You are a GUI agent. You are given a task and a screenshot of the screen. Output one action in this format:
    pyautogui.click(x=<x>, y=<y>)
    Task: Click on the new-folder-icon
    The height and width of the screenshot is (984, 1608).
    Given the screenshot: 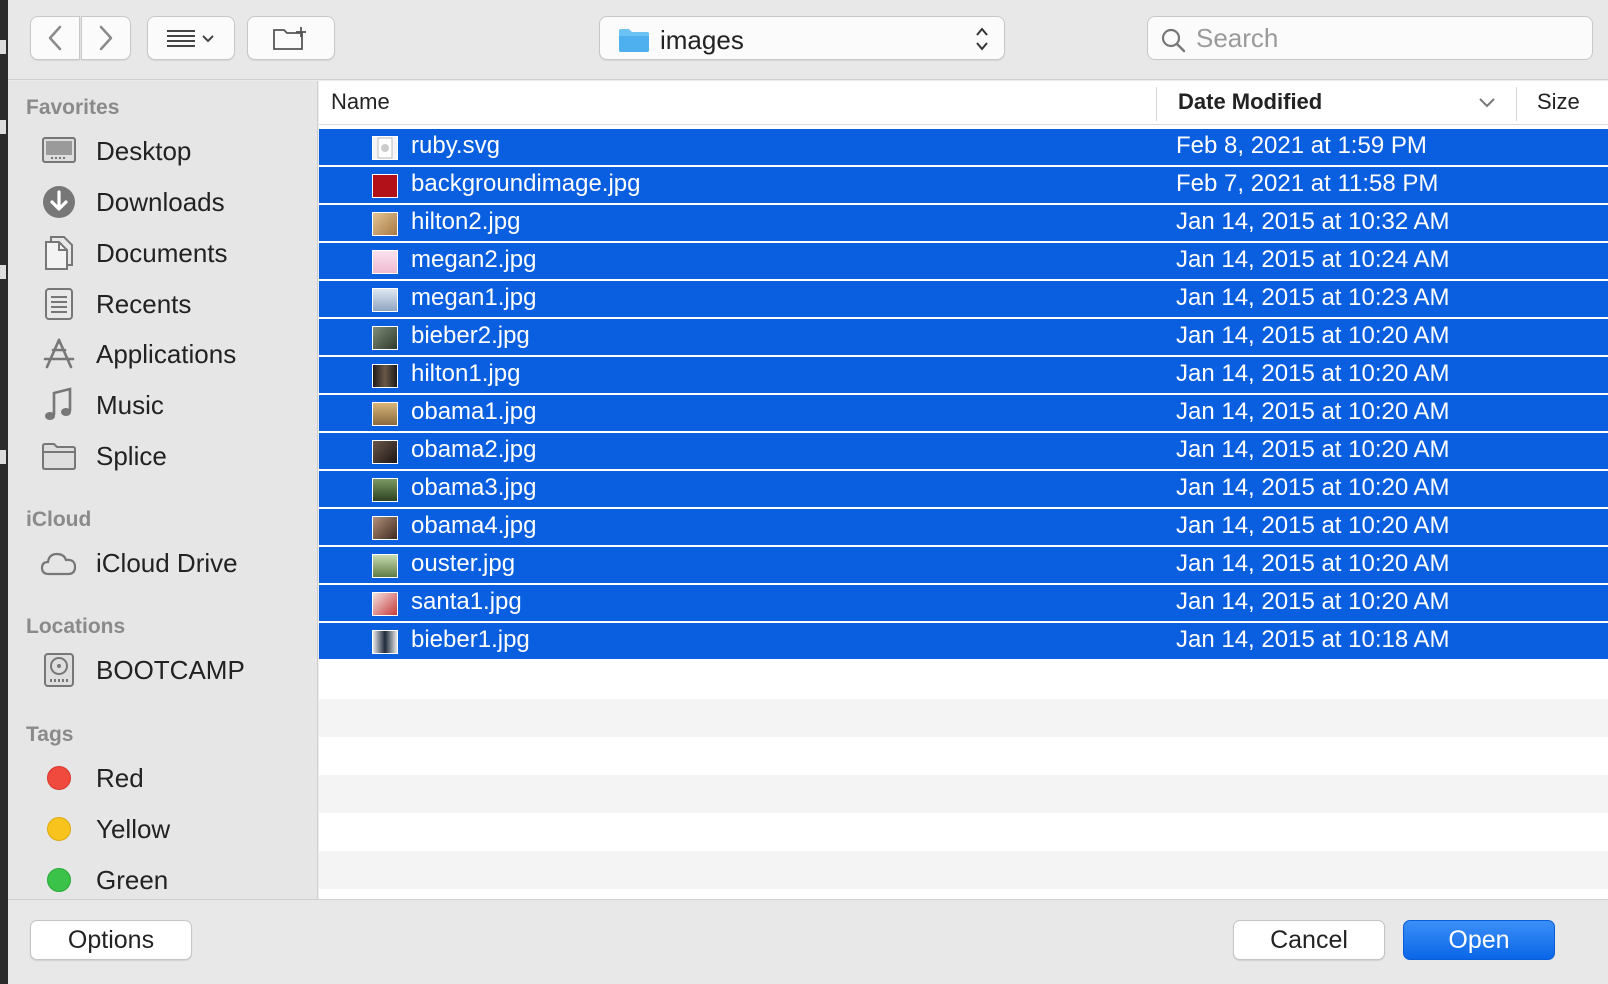 What is the action you would take?
    pyautogui.click(x=289, y=38)
    